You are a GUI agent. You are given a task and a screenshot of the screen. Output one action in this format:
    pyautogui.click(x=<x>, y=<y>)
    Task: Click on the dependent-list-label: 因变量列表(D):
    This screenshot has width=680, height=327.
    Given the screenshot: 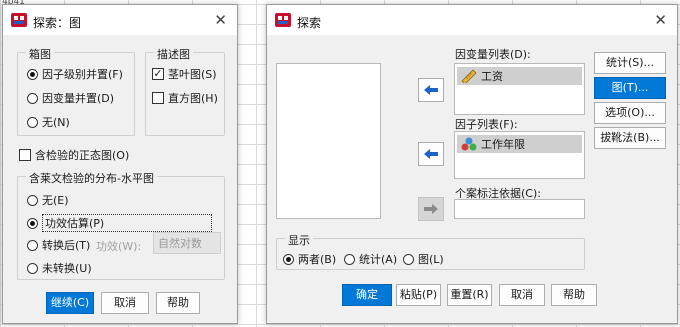 What is the action you would take?
    pyautogui.click(x=493, y=54)
    